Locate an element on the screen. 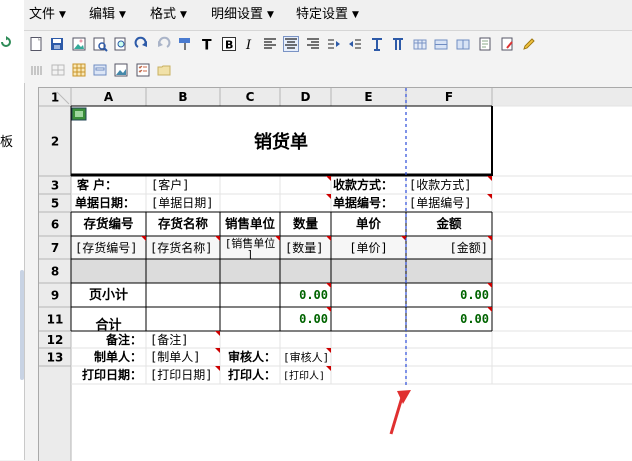 The height and width of the screenshot is (461, 632). format-painter-button is located at coordinates (185, 44).